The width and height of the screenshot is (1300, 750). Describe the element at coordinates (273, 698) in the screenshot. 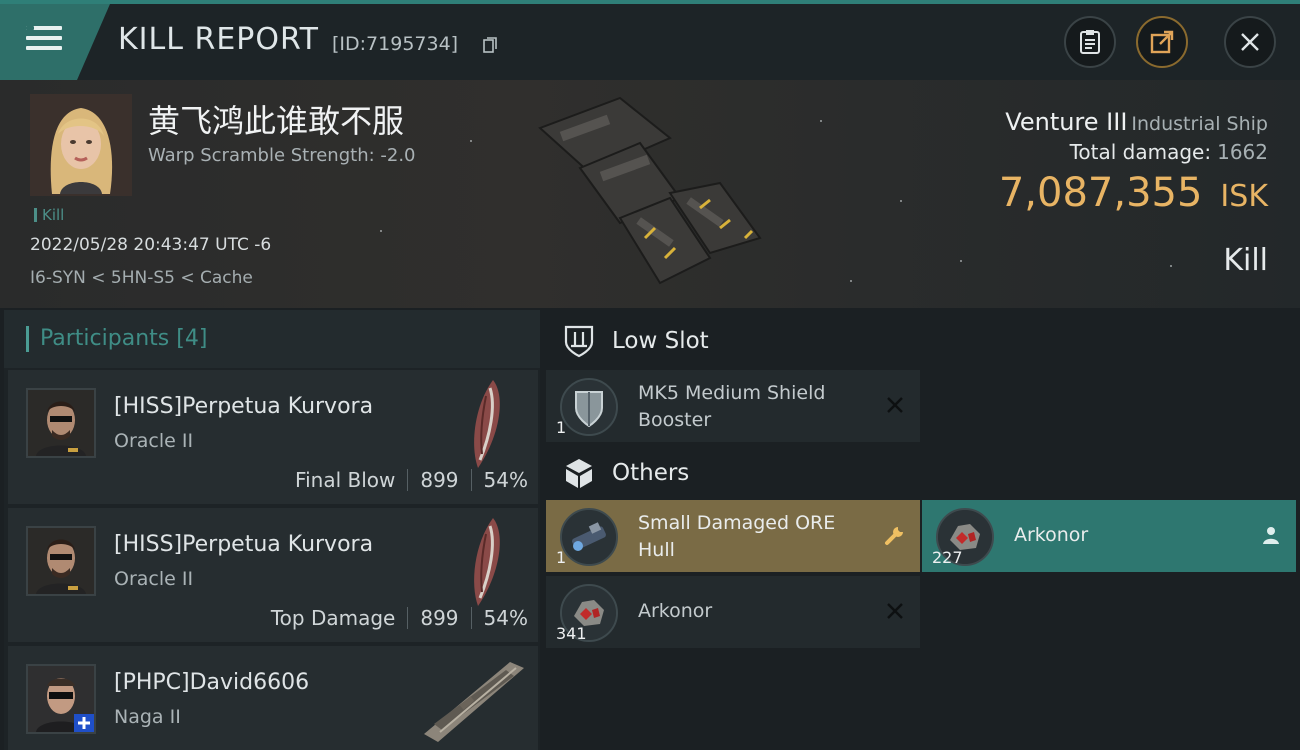

I see `participant-row: [PHPC]David6606 Naga II` at that location.